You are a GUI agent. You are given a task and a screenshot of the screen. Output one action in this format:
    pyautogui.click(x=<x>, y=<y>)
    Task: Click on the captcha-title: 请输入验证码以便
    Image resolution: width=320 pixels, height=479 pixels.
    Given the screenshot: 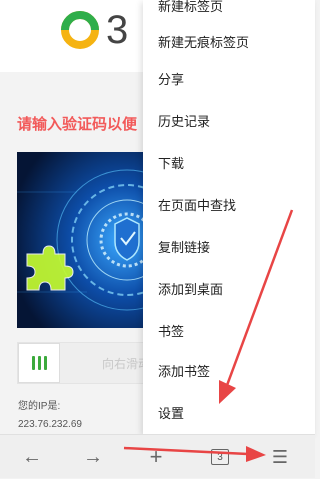 What is the action you would take?
    pyautogui.click(x=77, y=124)
    